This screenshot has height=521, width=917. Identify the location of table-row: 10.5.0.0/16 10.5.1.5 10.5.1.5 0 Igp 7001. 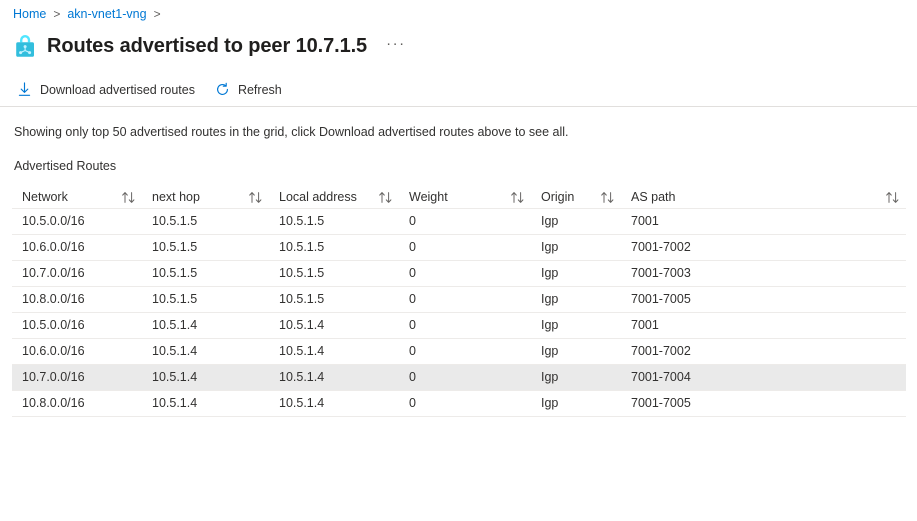
(459, 221).